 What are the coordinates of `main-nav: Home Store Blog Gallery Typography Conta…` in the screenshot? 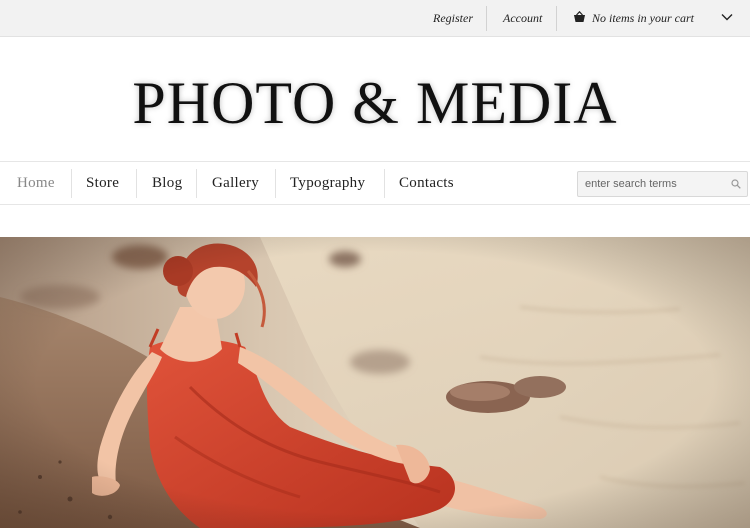 It's located at (375, 183).